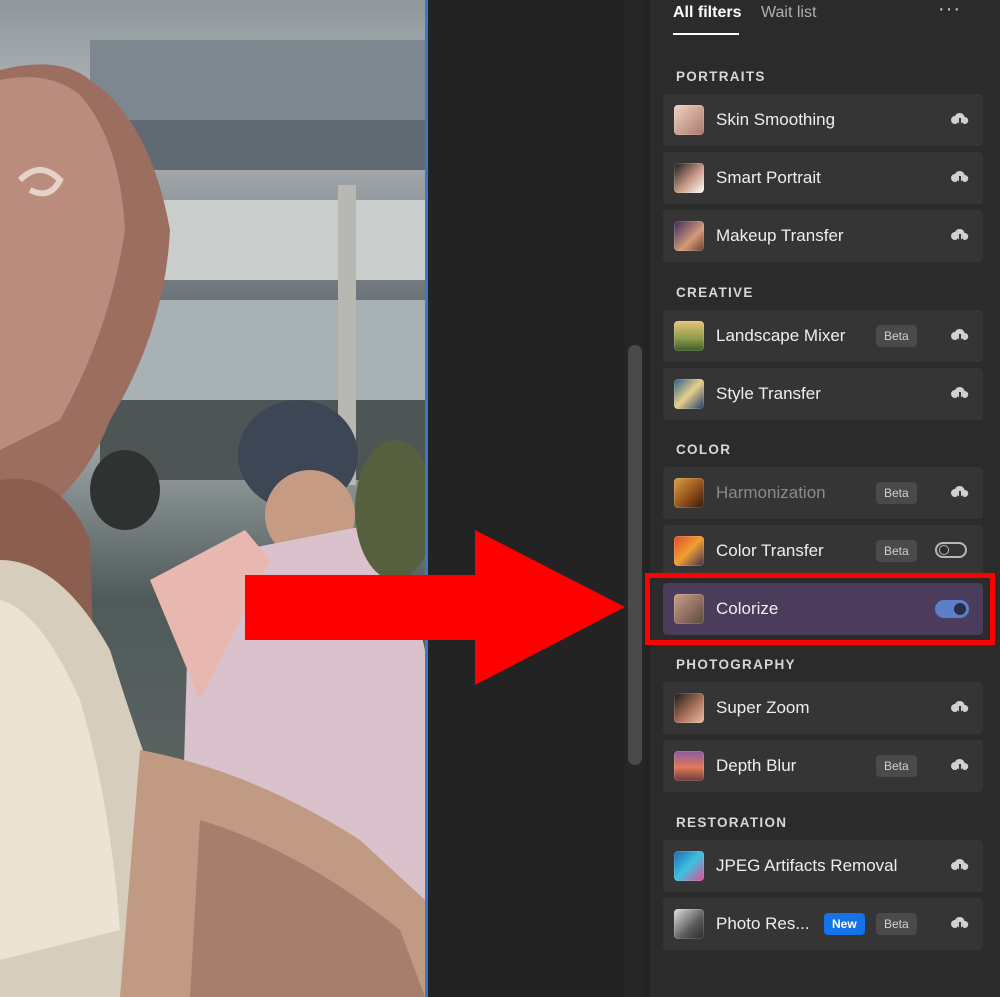 Image resolution: width=1000 pixels, height=997 pixels. What do you see at coordinates (770, 550) in the screenshot?
I see `filter-label: Color Transfer` at bounding box center [770, 550].